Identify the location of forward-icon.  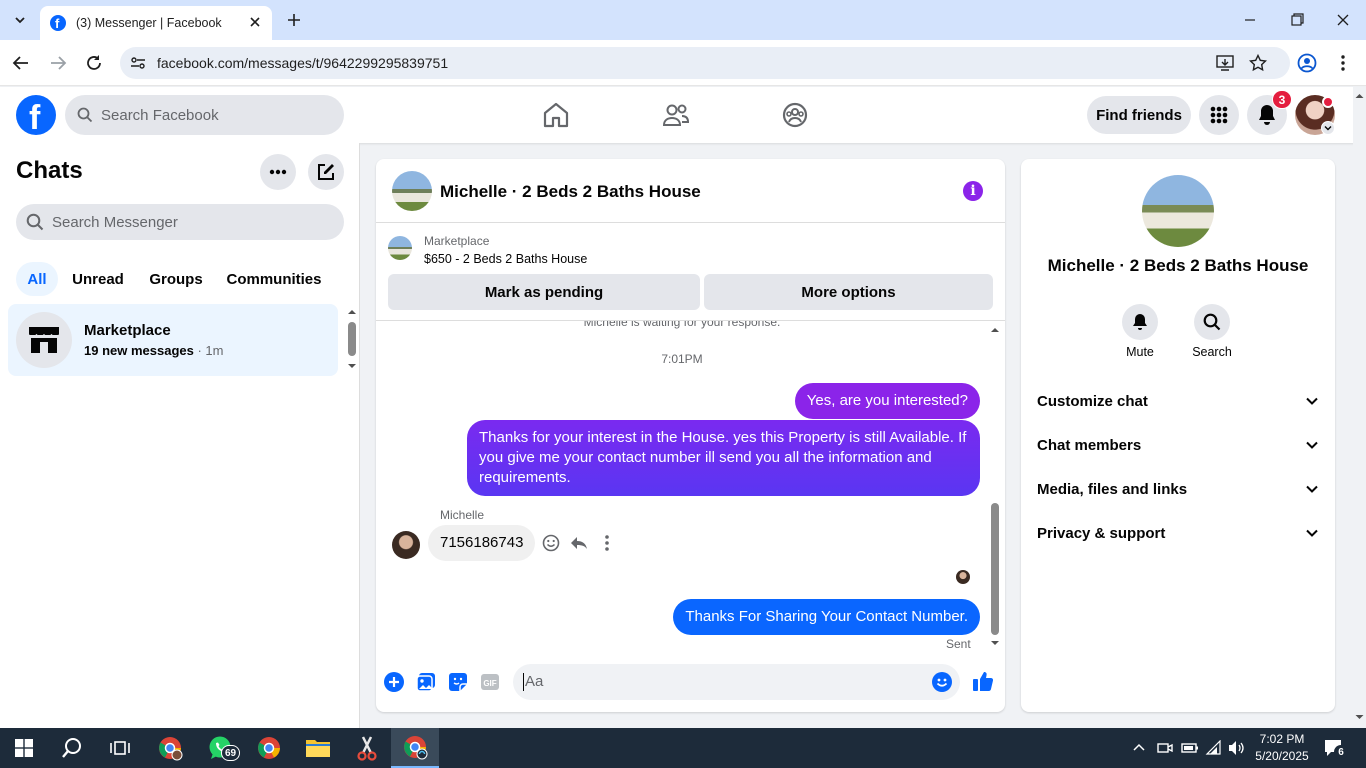
(58, 63).